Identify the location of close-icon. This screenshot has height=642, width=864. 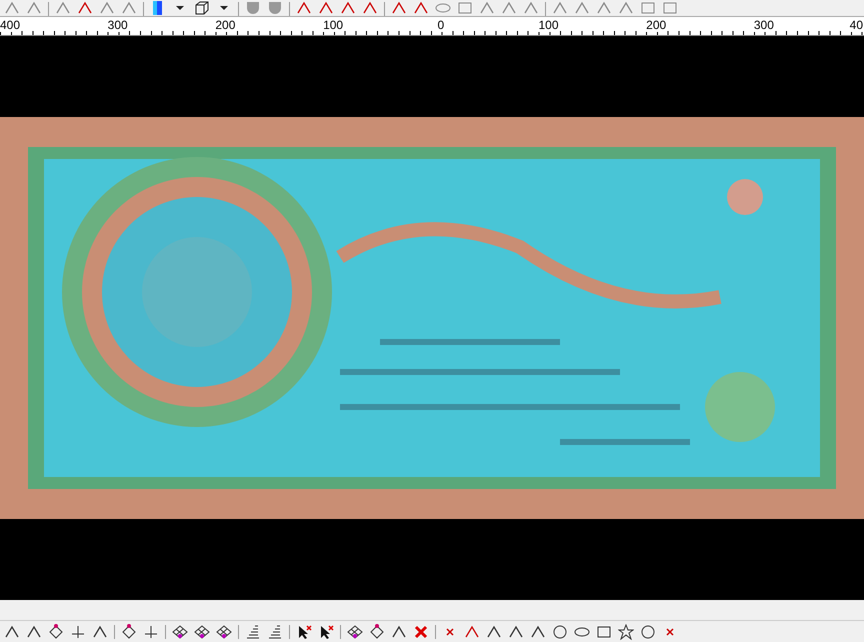
(421, 632).